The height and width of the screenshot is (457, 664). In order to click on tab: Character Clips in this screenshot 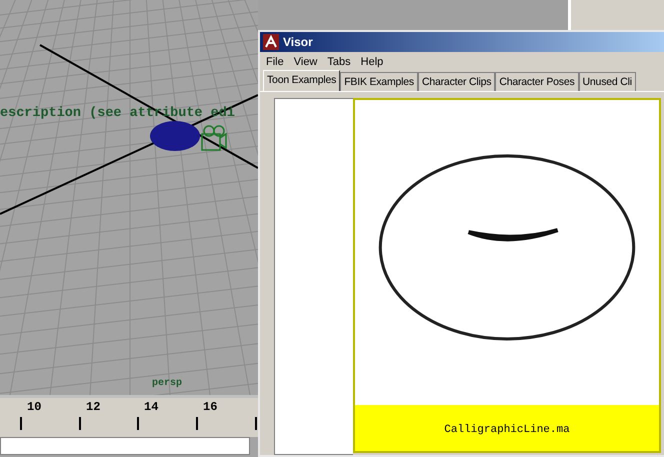, I will do `click(457, 81)`.